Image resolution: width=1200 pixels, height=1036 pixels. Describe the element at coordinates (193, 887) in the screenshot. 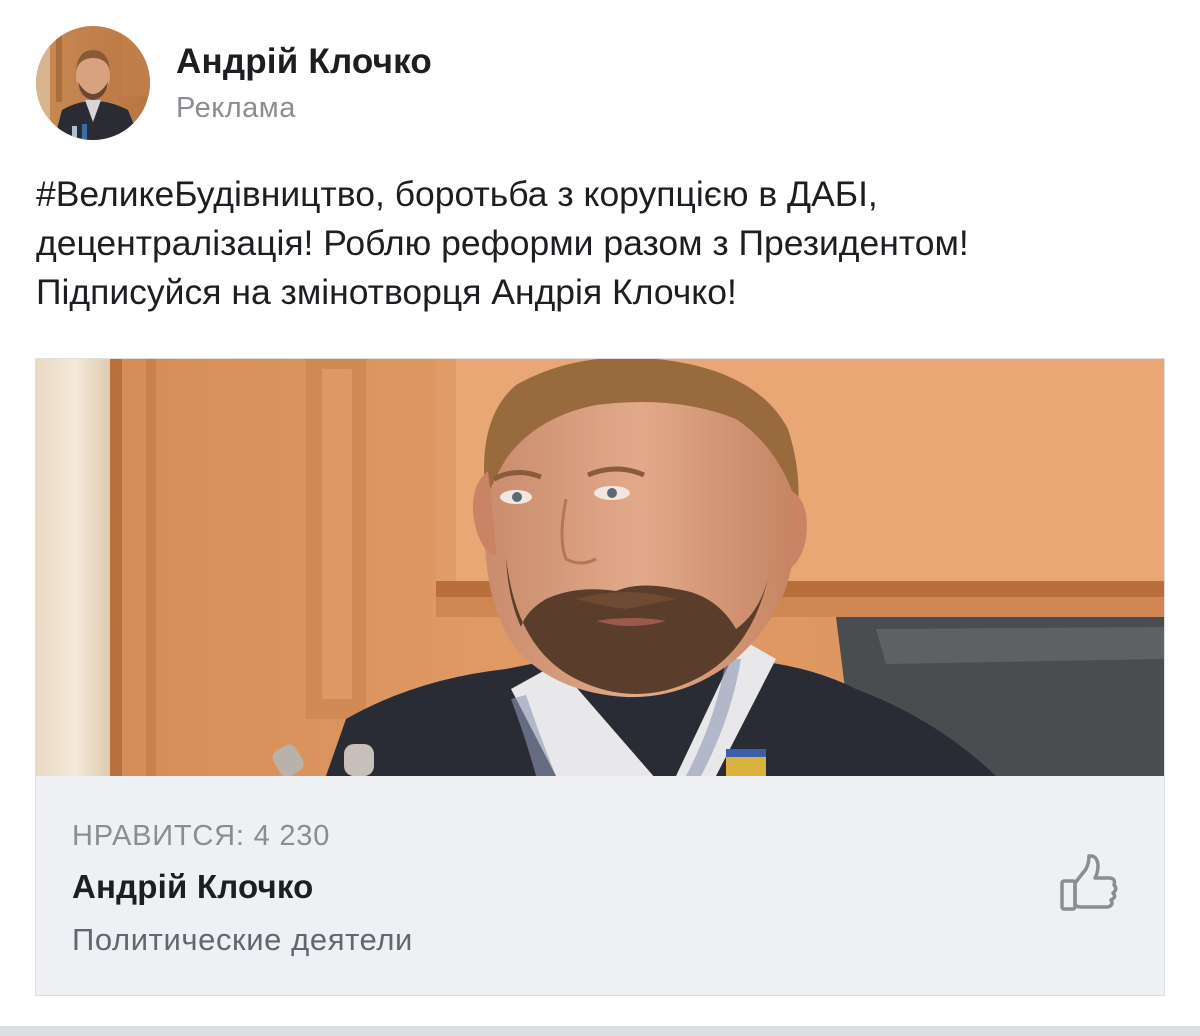

I see `page-name: Андрій Клочко` at that location.